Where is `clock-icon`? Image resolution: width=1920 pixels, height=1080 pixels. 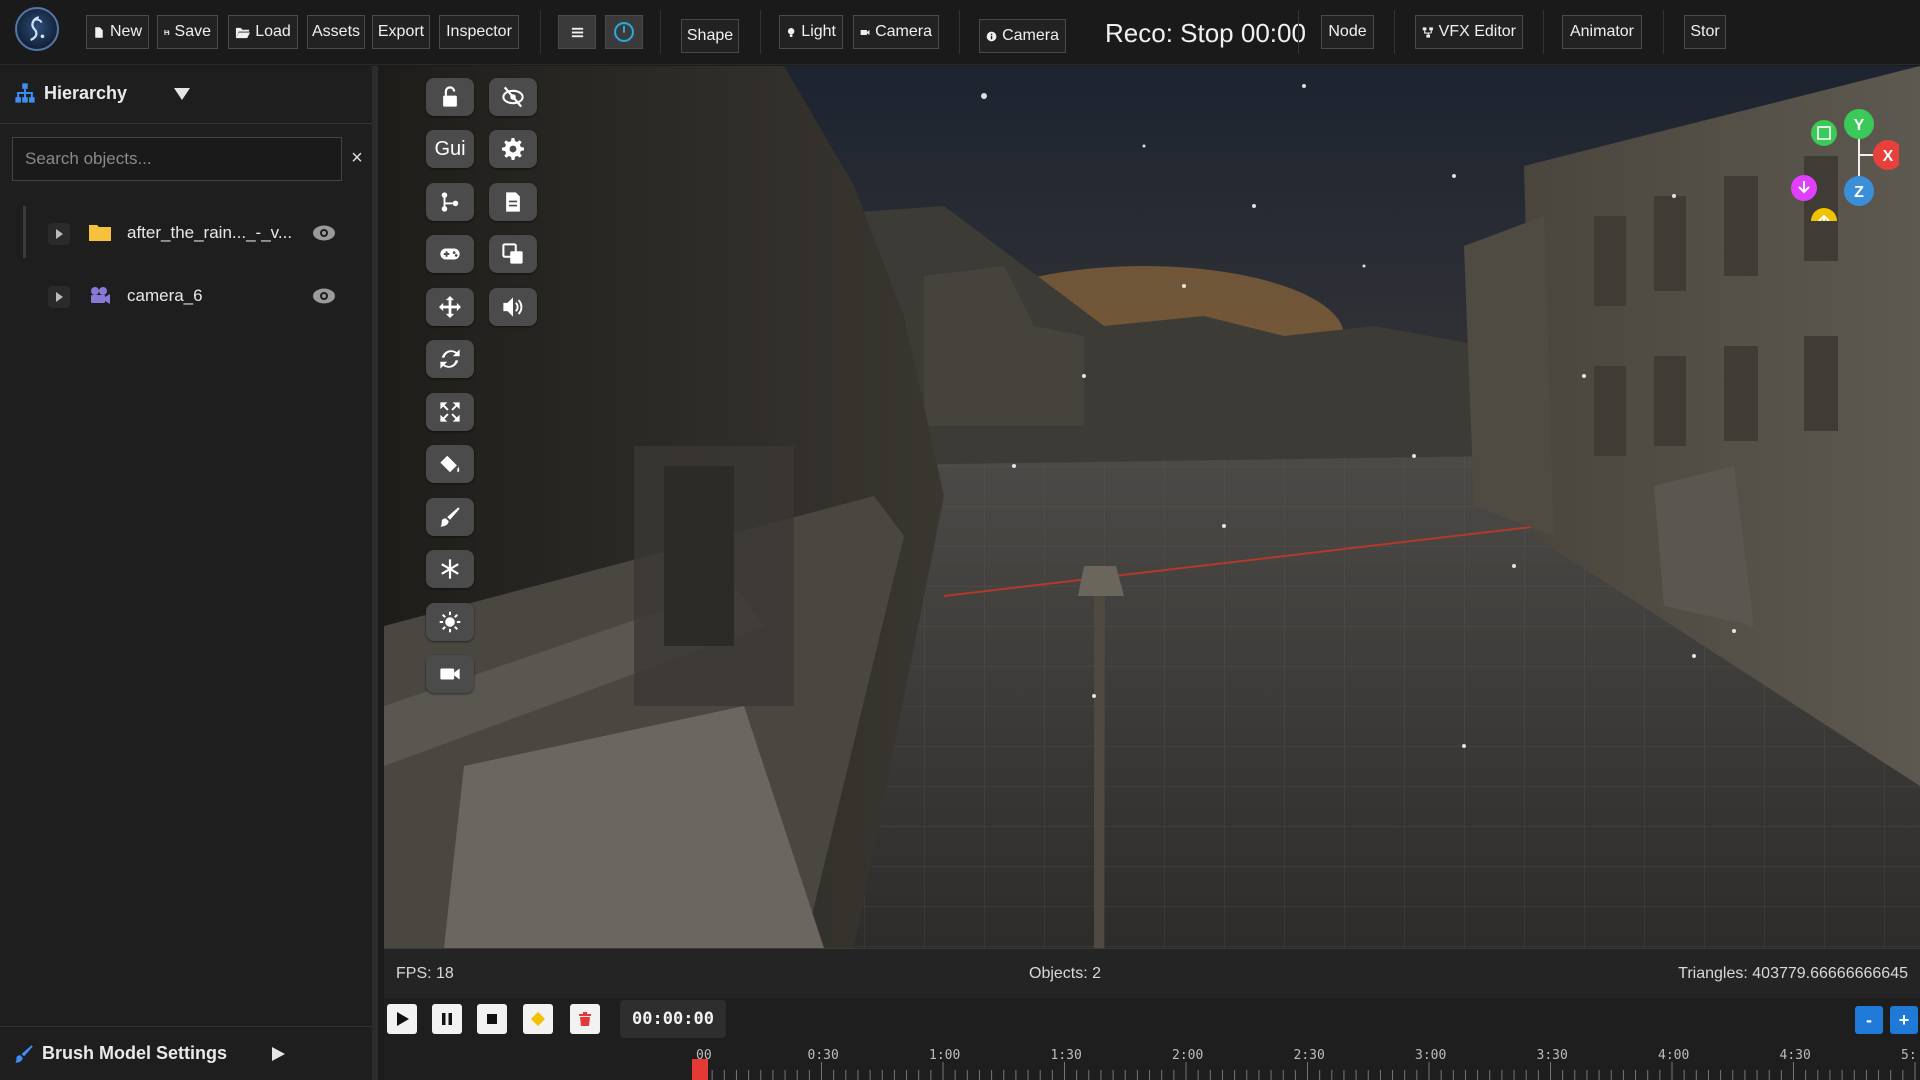 clock-icon is located at coordinates (624, 32).